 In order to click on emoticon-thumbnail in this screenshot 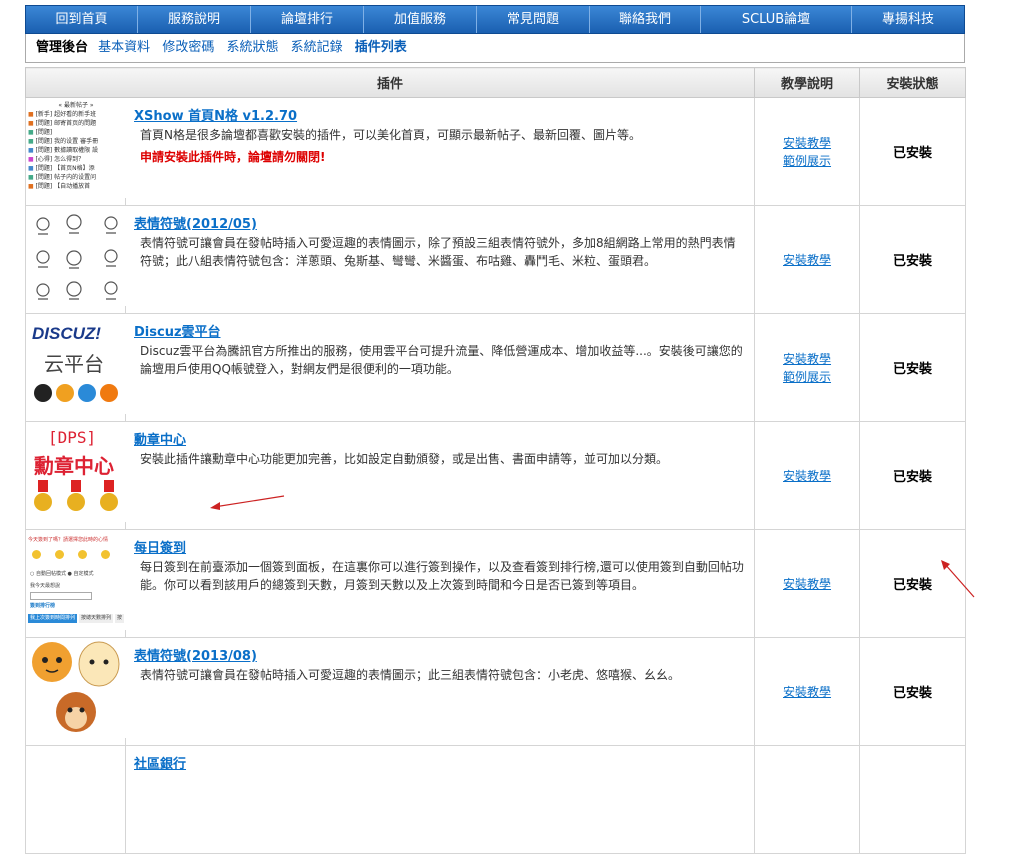, I will do `click(76, 256)`.